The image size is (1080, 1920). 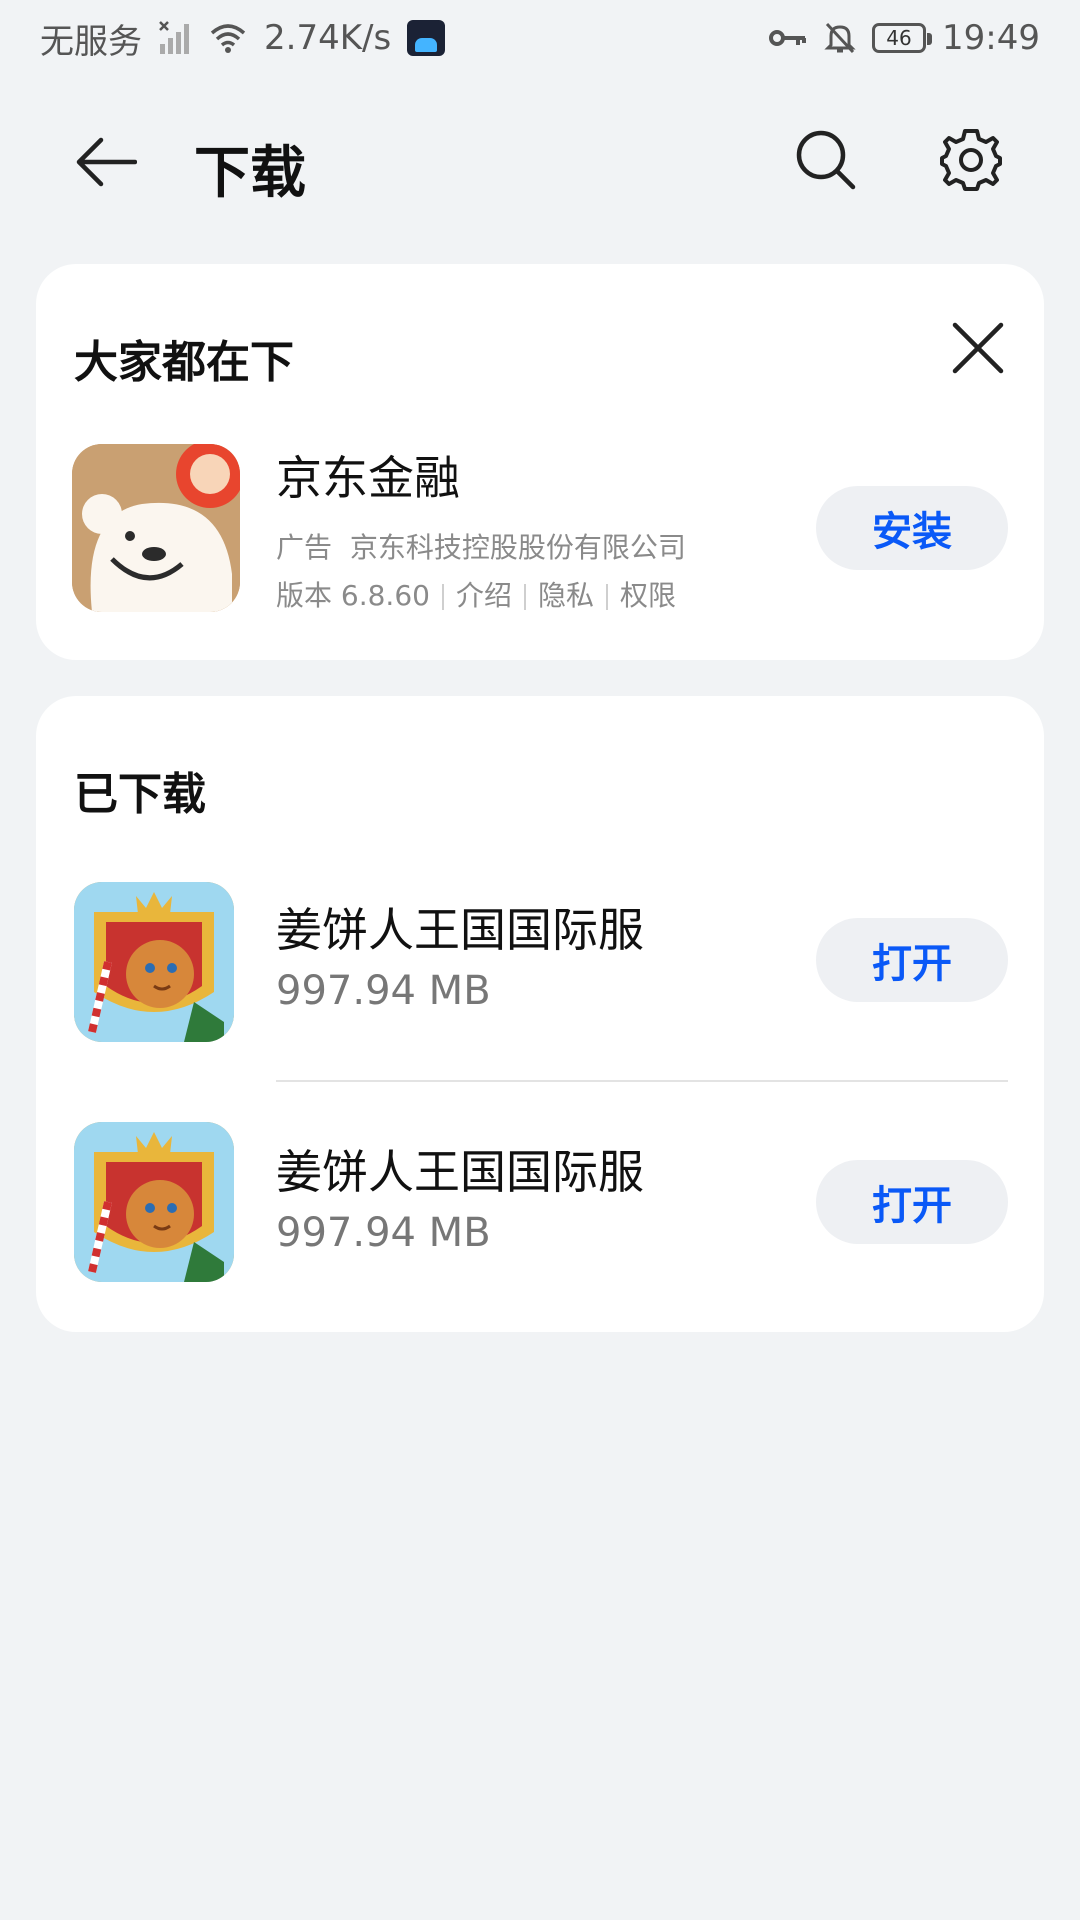 I want to click on install-button: 安装, so click(x=912, y=528).